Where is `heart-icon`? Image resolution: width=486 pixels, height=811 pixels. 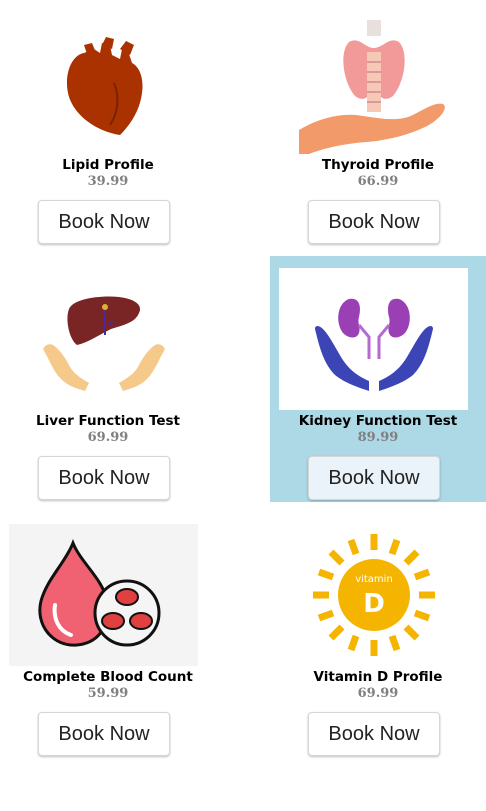 heart-icon is located at coordinates (104, 86).